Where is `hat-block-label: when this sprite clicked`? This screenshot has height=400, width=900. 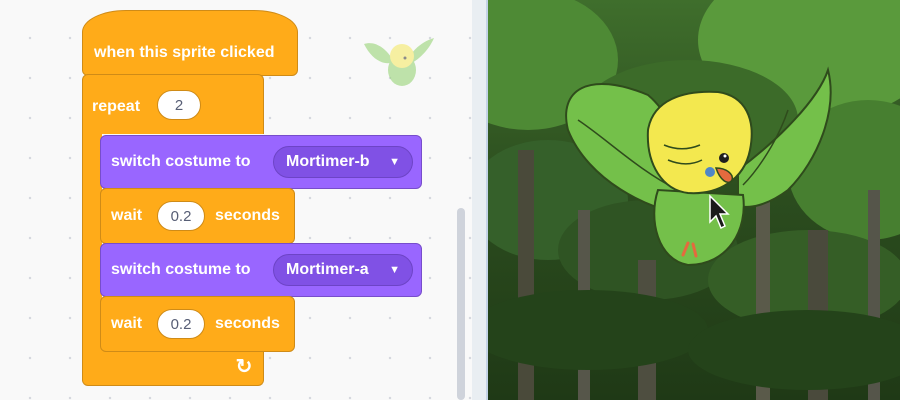 hat-block-label: when this sprite clicked is located at coordinates (184, 52).